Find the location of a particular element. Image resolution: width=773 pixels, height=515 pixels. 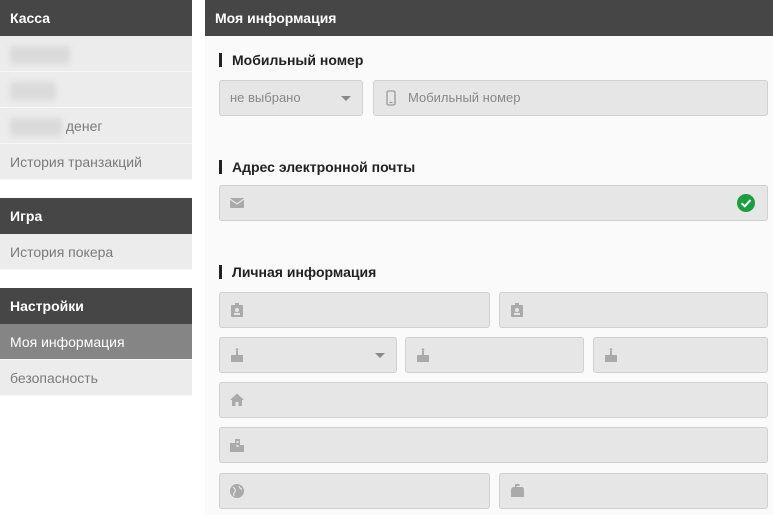

sidebar-header-settings: Настройки is located at coordinates (96, 306).